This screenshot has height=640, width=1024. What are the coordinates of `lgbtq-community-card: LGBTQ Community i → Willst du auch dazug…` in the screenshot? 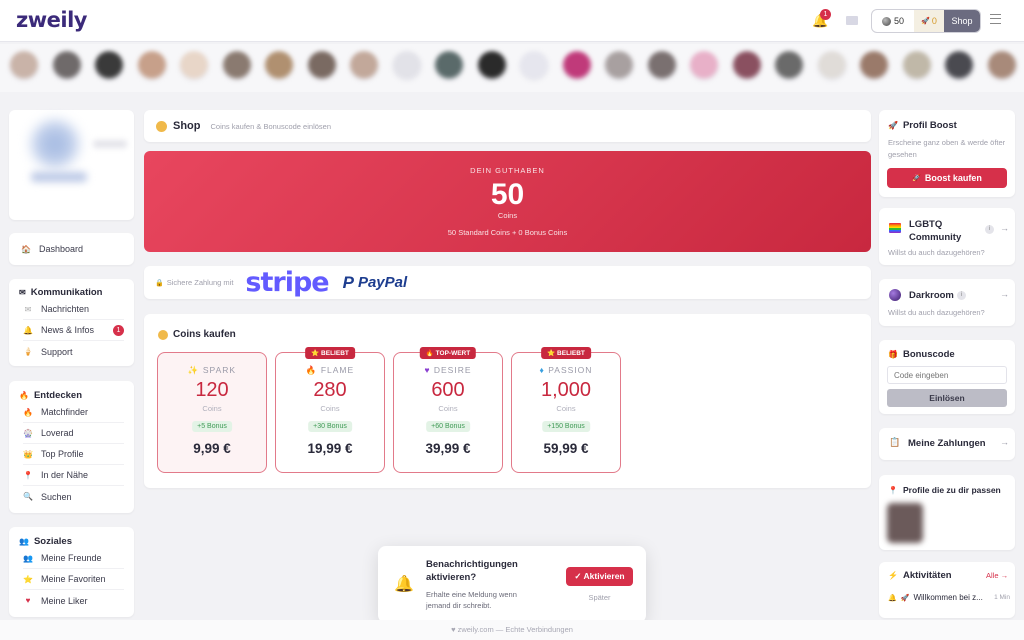 It's located at (947, 236).